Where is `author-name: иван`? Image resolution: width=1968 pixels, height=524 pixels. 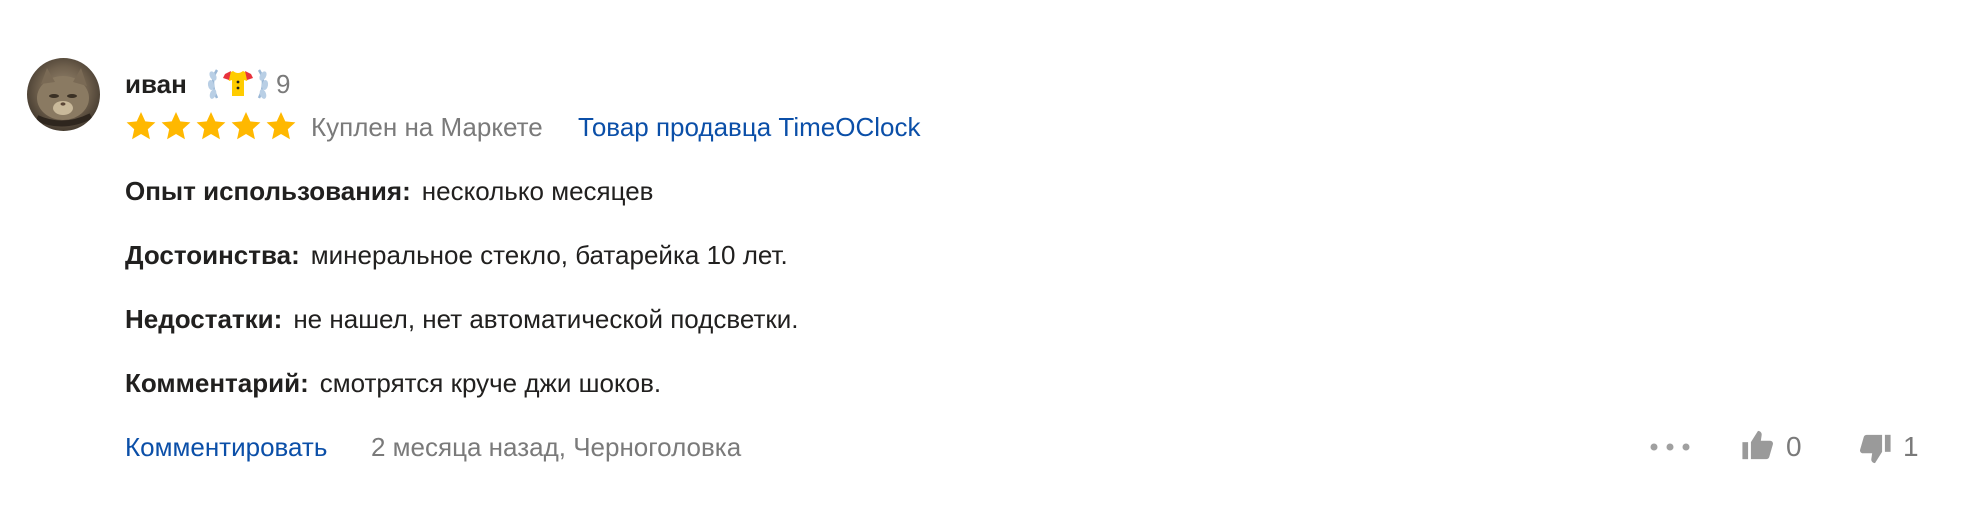 author-name: иван is located at coordinates (156, 84).